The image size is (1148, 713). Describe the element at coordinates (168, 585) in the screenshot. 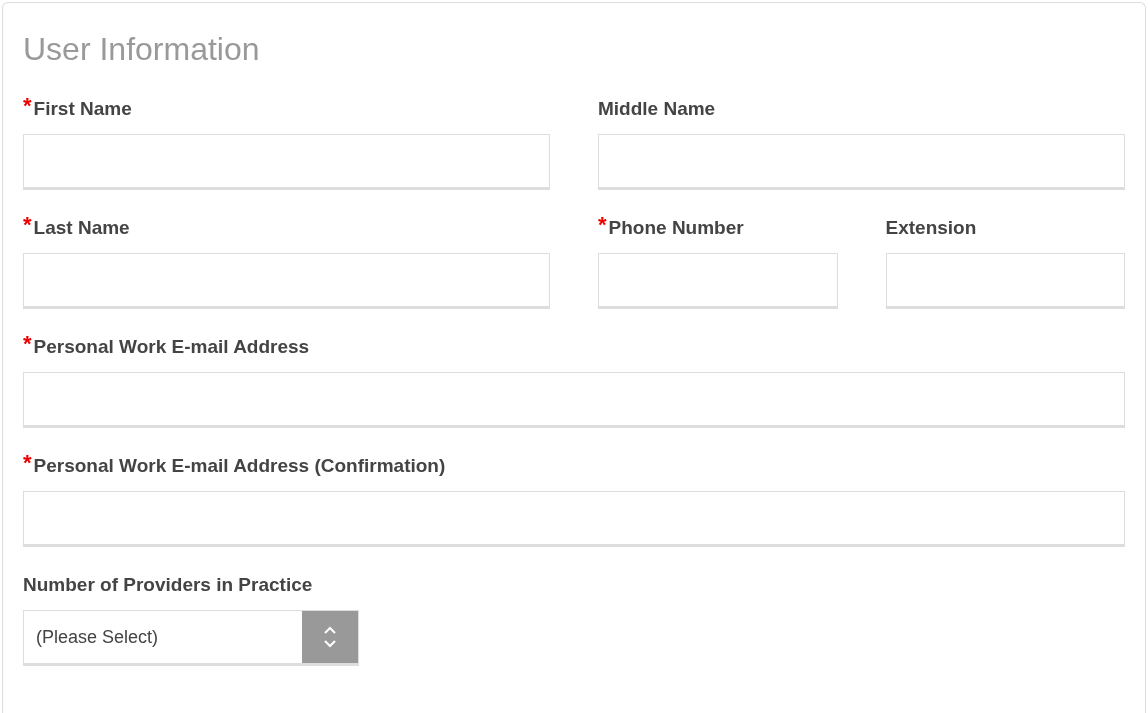

I see `field-label: Number of Providers in Practice` at that location.